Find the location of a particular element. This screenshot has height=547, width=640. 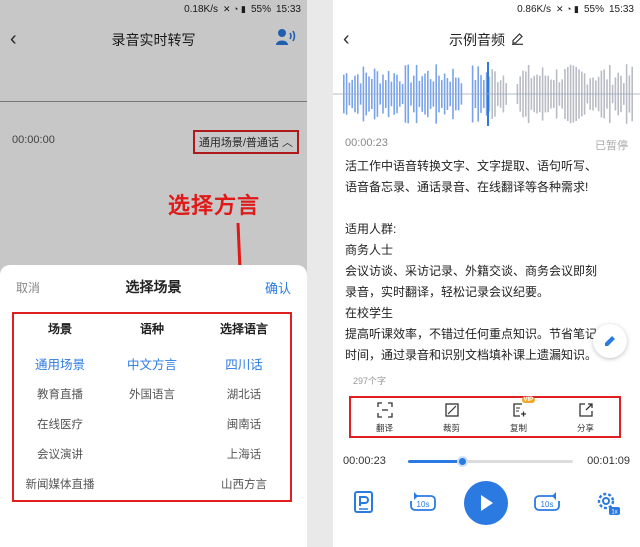

transcript-line is located at coordinates (485, 208).